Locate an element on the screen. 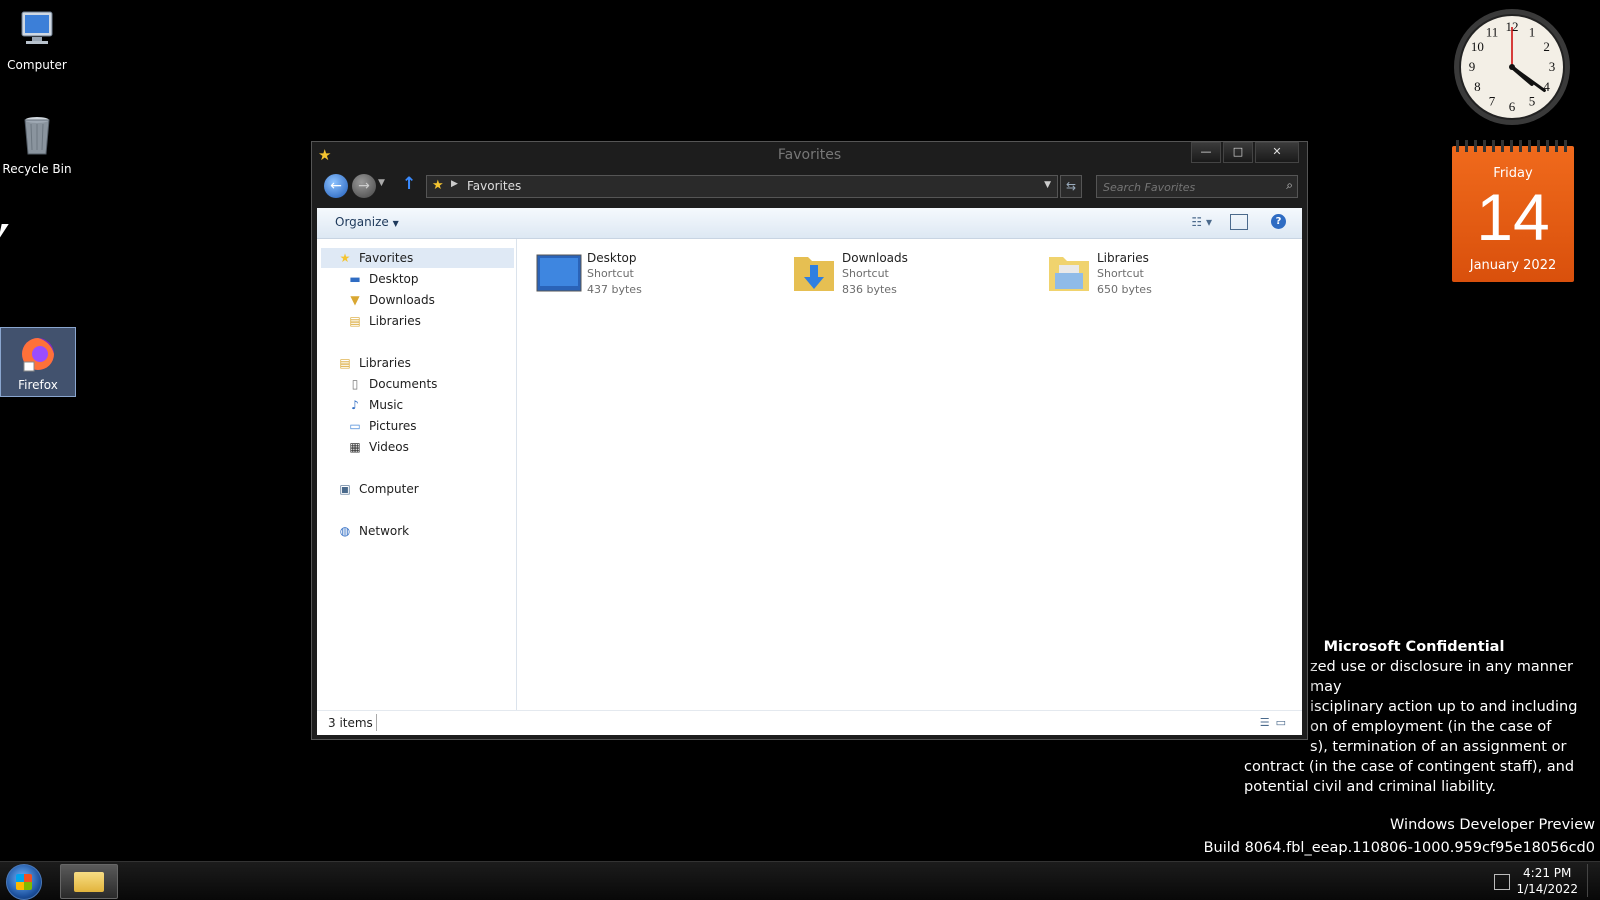 This screenshot has height=900, width=1600. window-titlebar: ★ Favorites — □ ✕ is located at coordinates (809, 155).